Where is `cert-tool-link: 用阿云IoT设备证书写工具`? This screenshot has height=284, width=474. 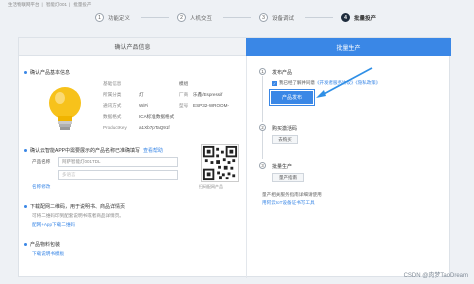 cert-tool-link: 用阿云IoT设备证书写工具 is located at coordinates (288, 203).